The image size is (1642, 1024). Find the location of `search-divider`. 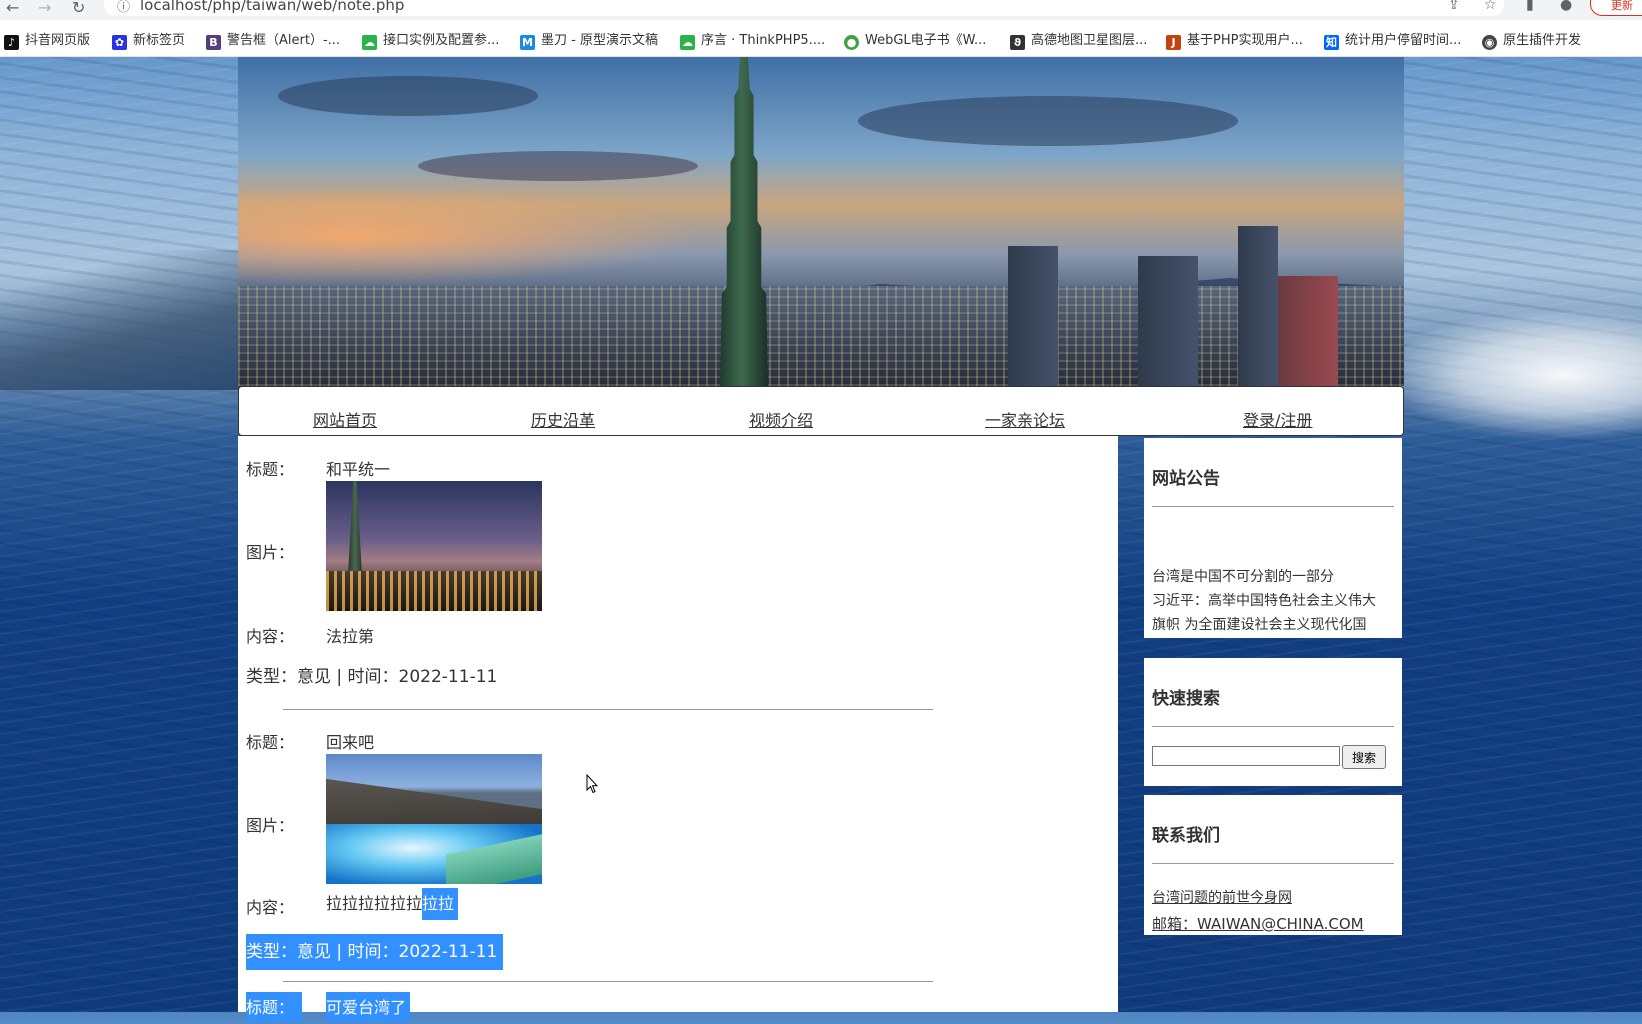

search-divider is located at coordinates (1273, 726).